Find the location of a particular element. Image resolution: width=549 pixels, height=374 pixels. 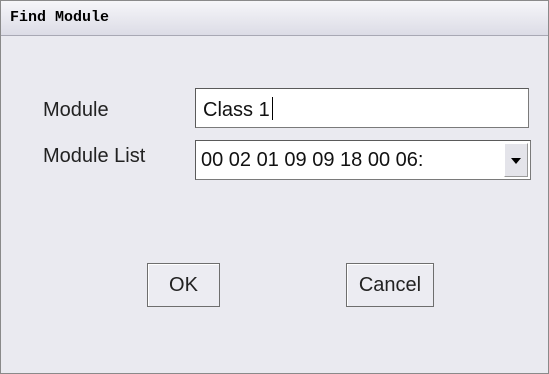

module-input-value: Class 1 is located at coordinates (238, 109).